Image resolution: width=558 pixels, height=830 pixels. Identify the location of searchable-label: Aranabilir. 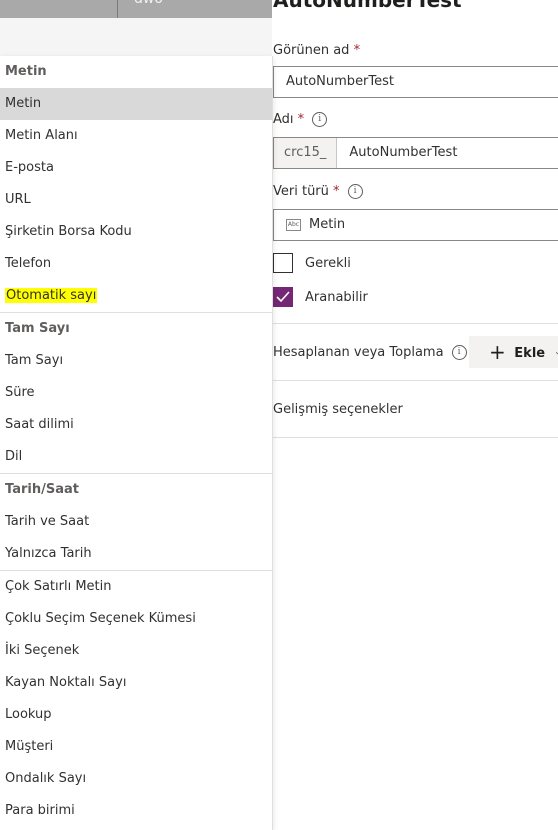
(336, 297).